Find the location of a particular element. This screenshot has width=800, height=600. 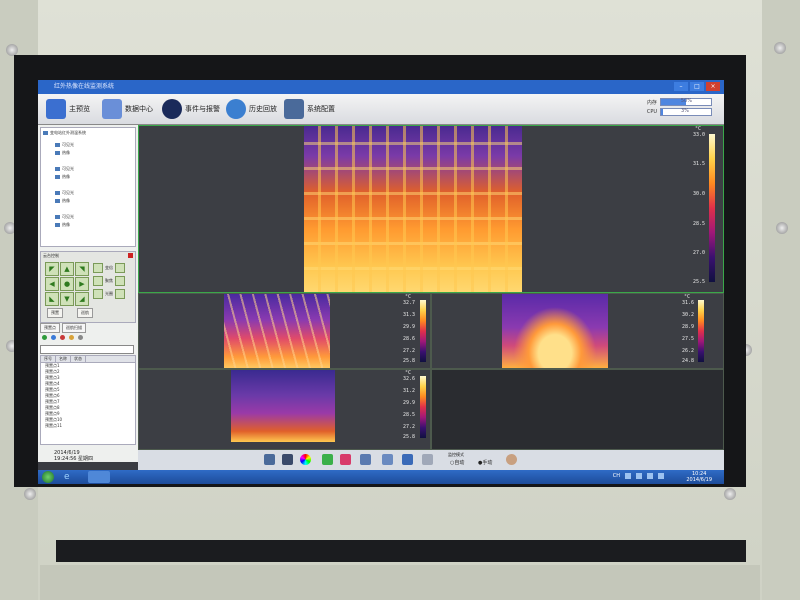

play-icon is located at coordinates (327, 459).